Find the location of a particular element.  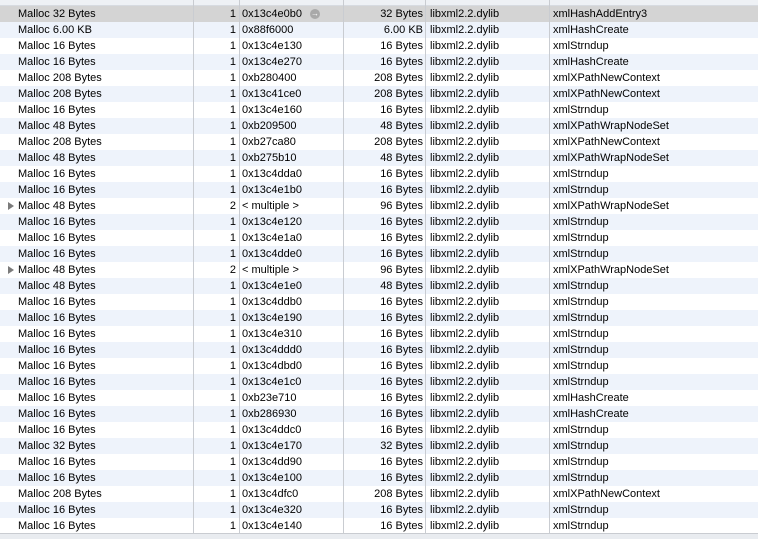

address-cell: 0x88f6000 is located at coordinates (268, 30).